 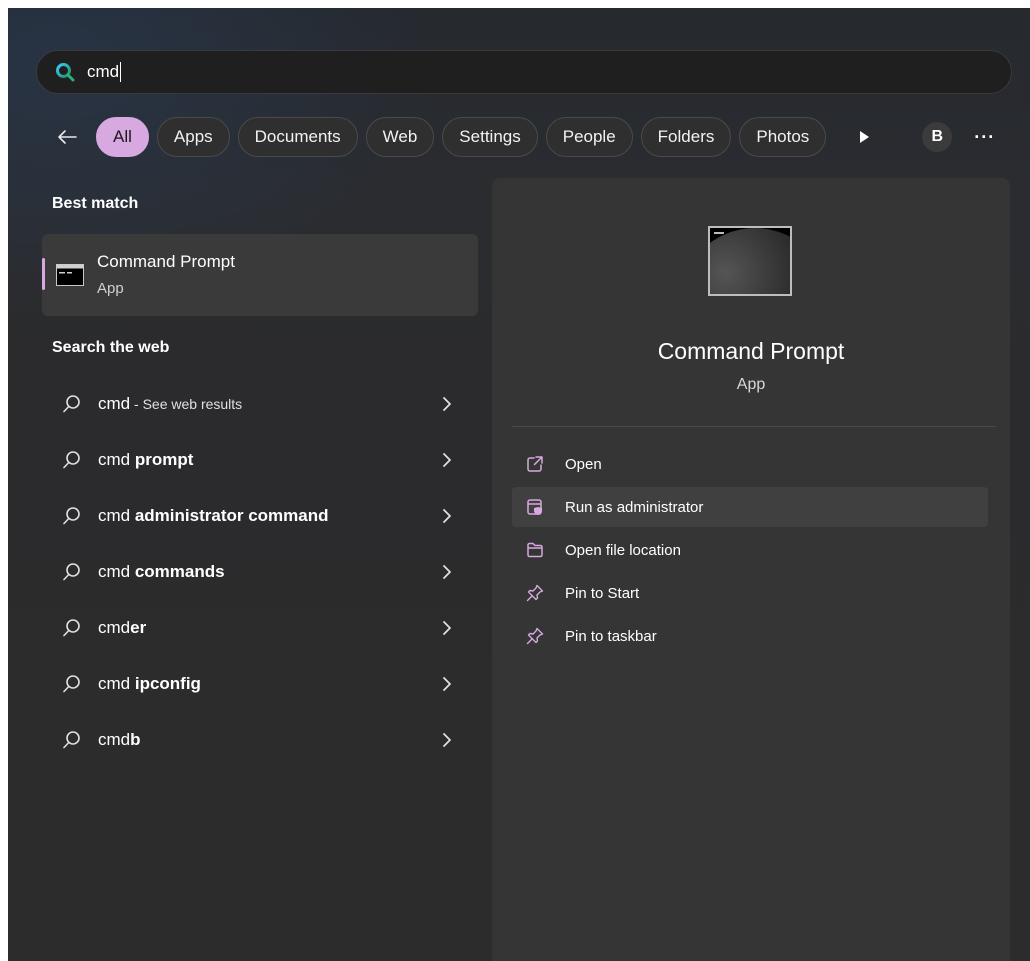 I want to click on open-file-location-label: Open file location, so click(x=623, y=550).